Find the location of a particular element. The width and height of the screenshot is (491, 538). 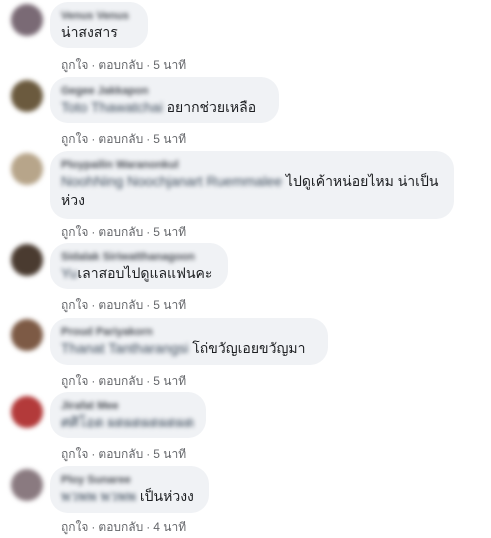

comment-text: พวพพ พวพพ เป็นห่วงง is located at coordinates (127, 496).